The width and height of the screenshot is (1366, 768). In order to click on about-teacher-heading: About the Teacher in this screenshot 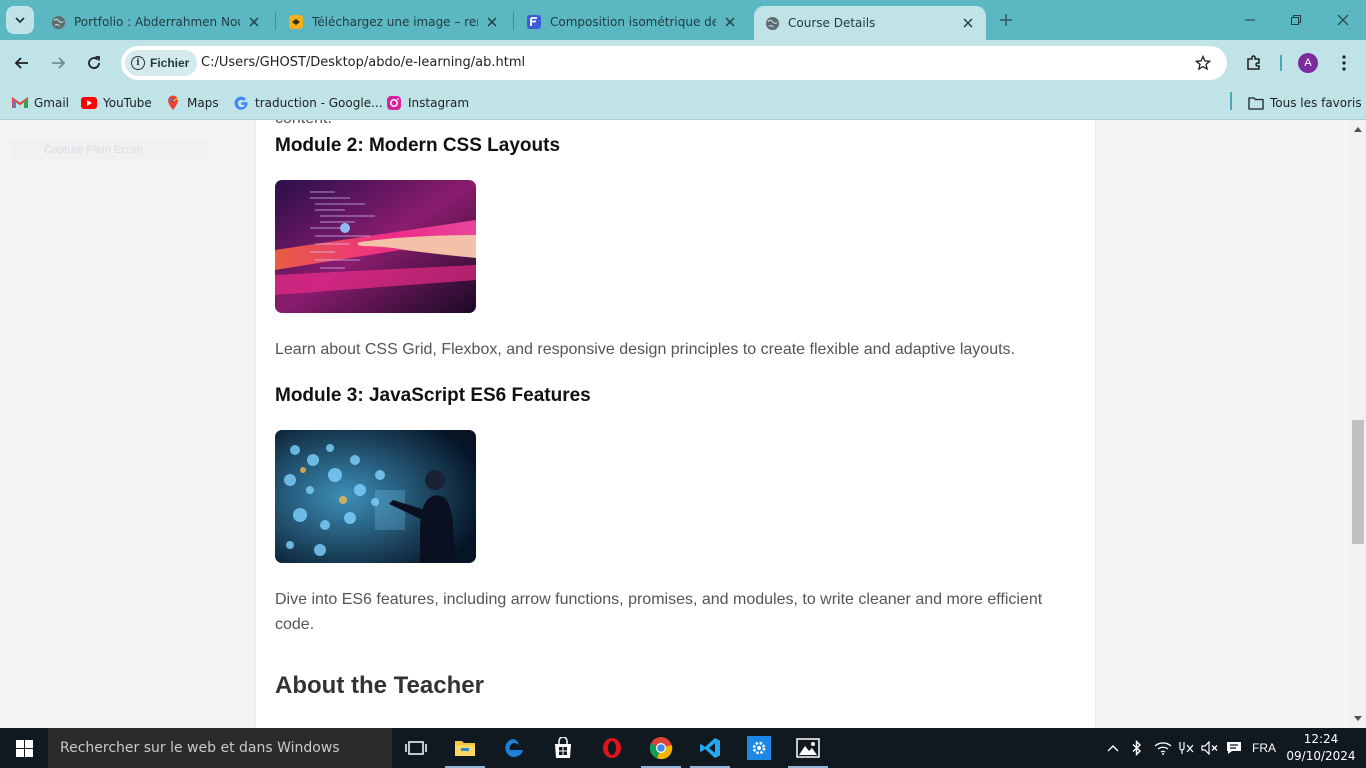, I will do `click(379, 685)`.